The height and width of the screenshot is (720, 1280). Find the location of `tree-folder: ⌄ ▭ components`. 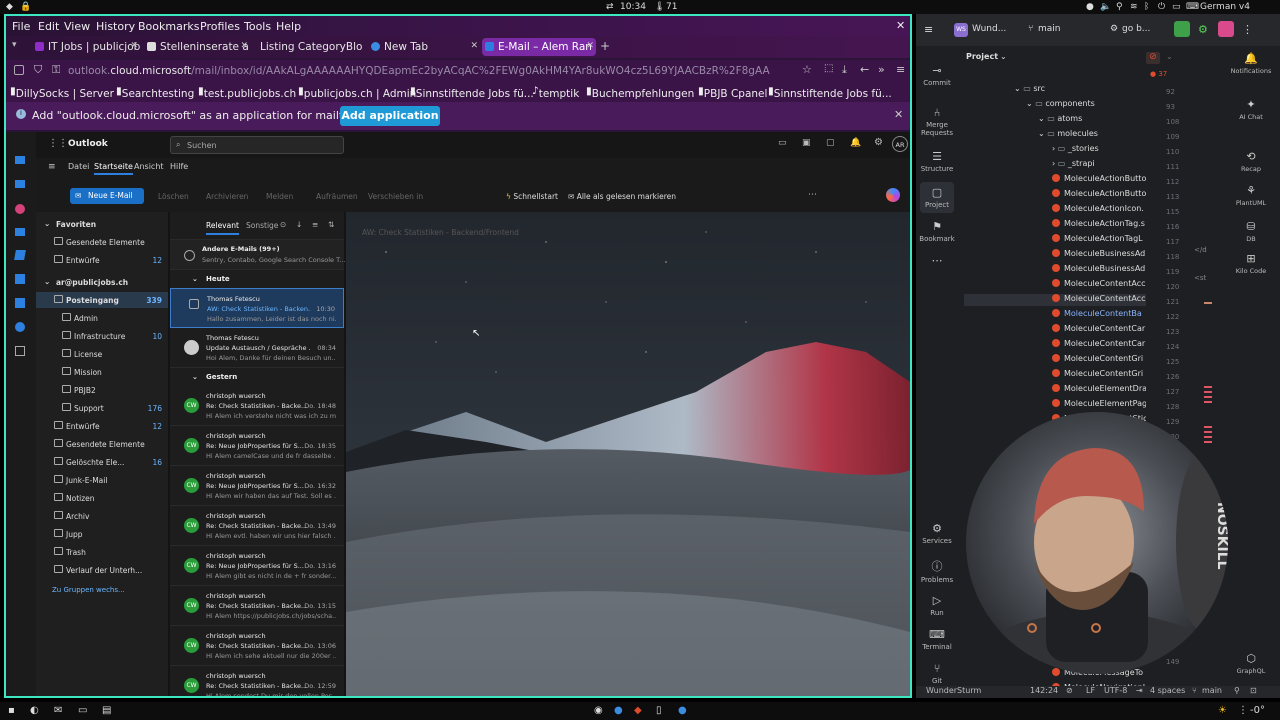

tree-folder: ⌄ ▭ components is located at coordinates (1060, 103).